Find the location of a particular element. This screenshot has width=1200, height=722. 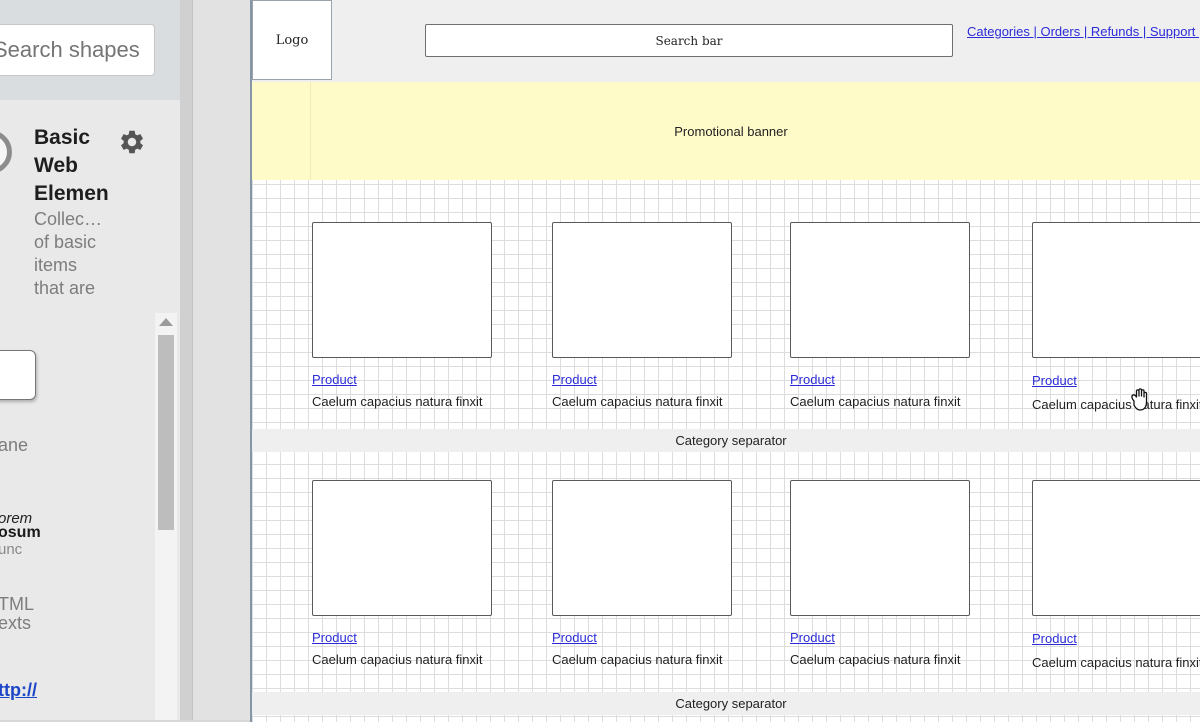

pane-divider is located at coordinates (186, 360).